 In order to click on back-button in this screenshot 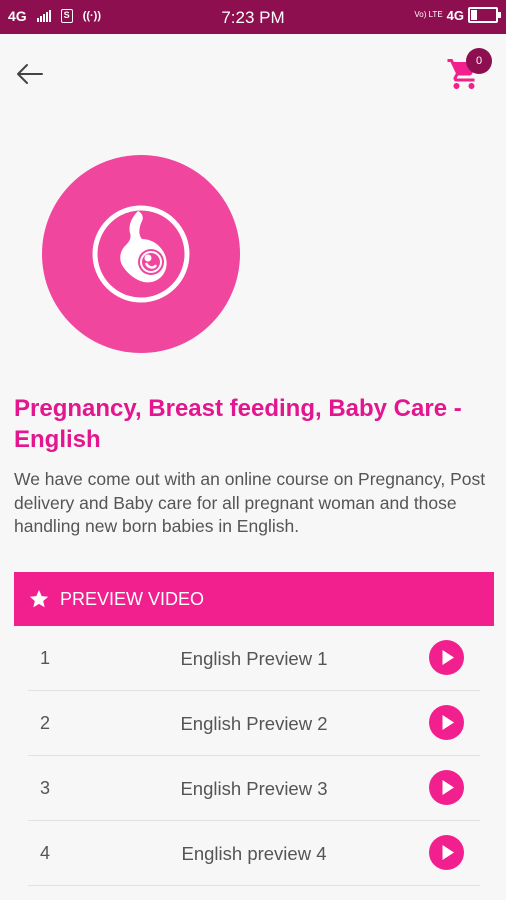, I will do `click(30, 74)`.